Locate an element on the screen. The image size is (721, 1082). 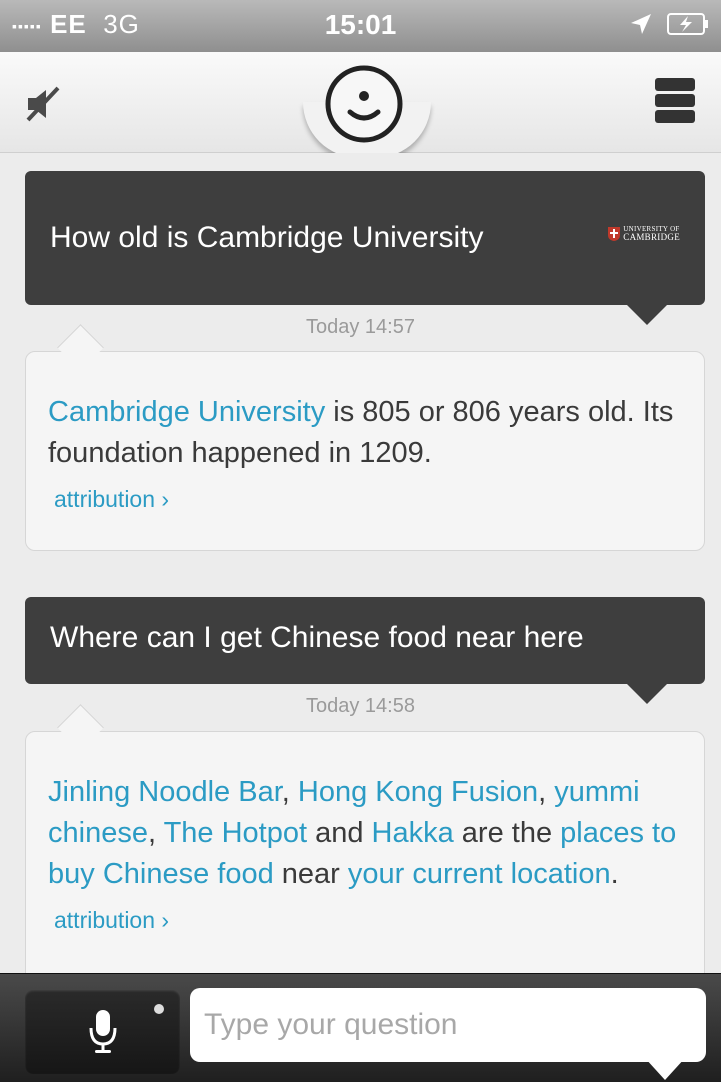
microphone-button is located at coordinates (102, 1032).